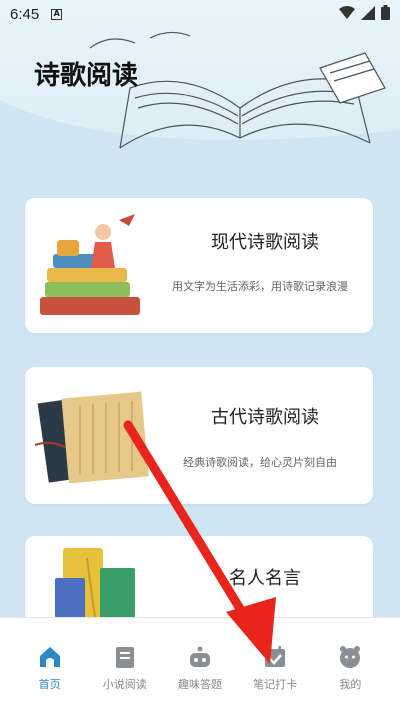 Image resolution: width=400 pixels, height=711 pixels. Describe the element at coordinates (199, 684) in the screenshot. I see `tab-label: 趣味答题` at that location.